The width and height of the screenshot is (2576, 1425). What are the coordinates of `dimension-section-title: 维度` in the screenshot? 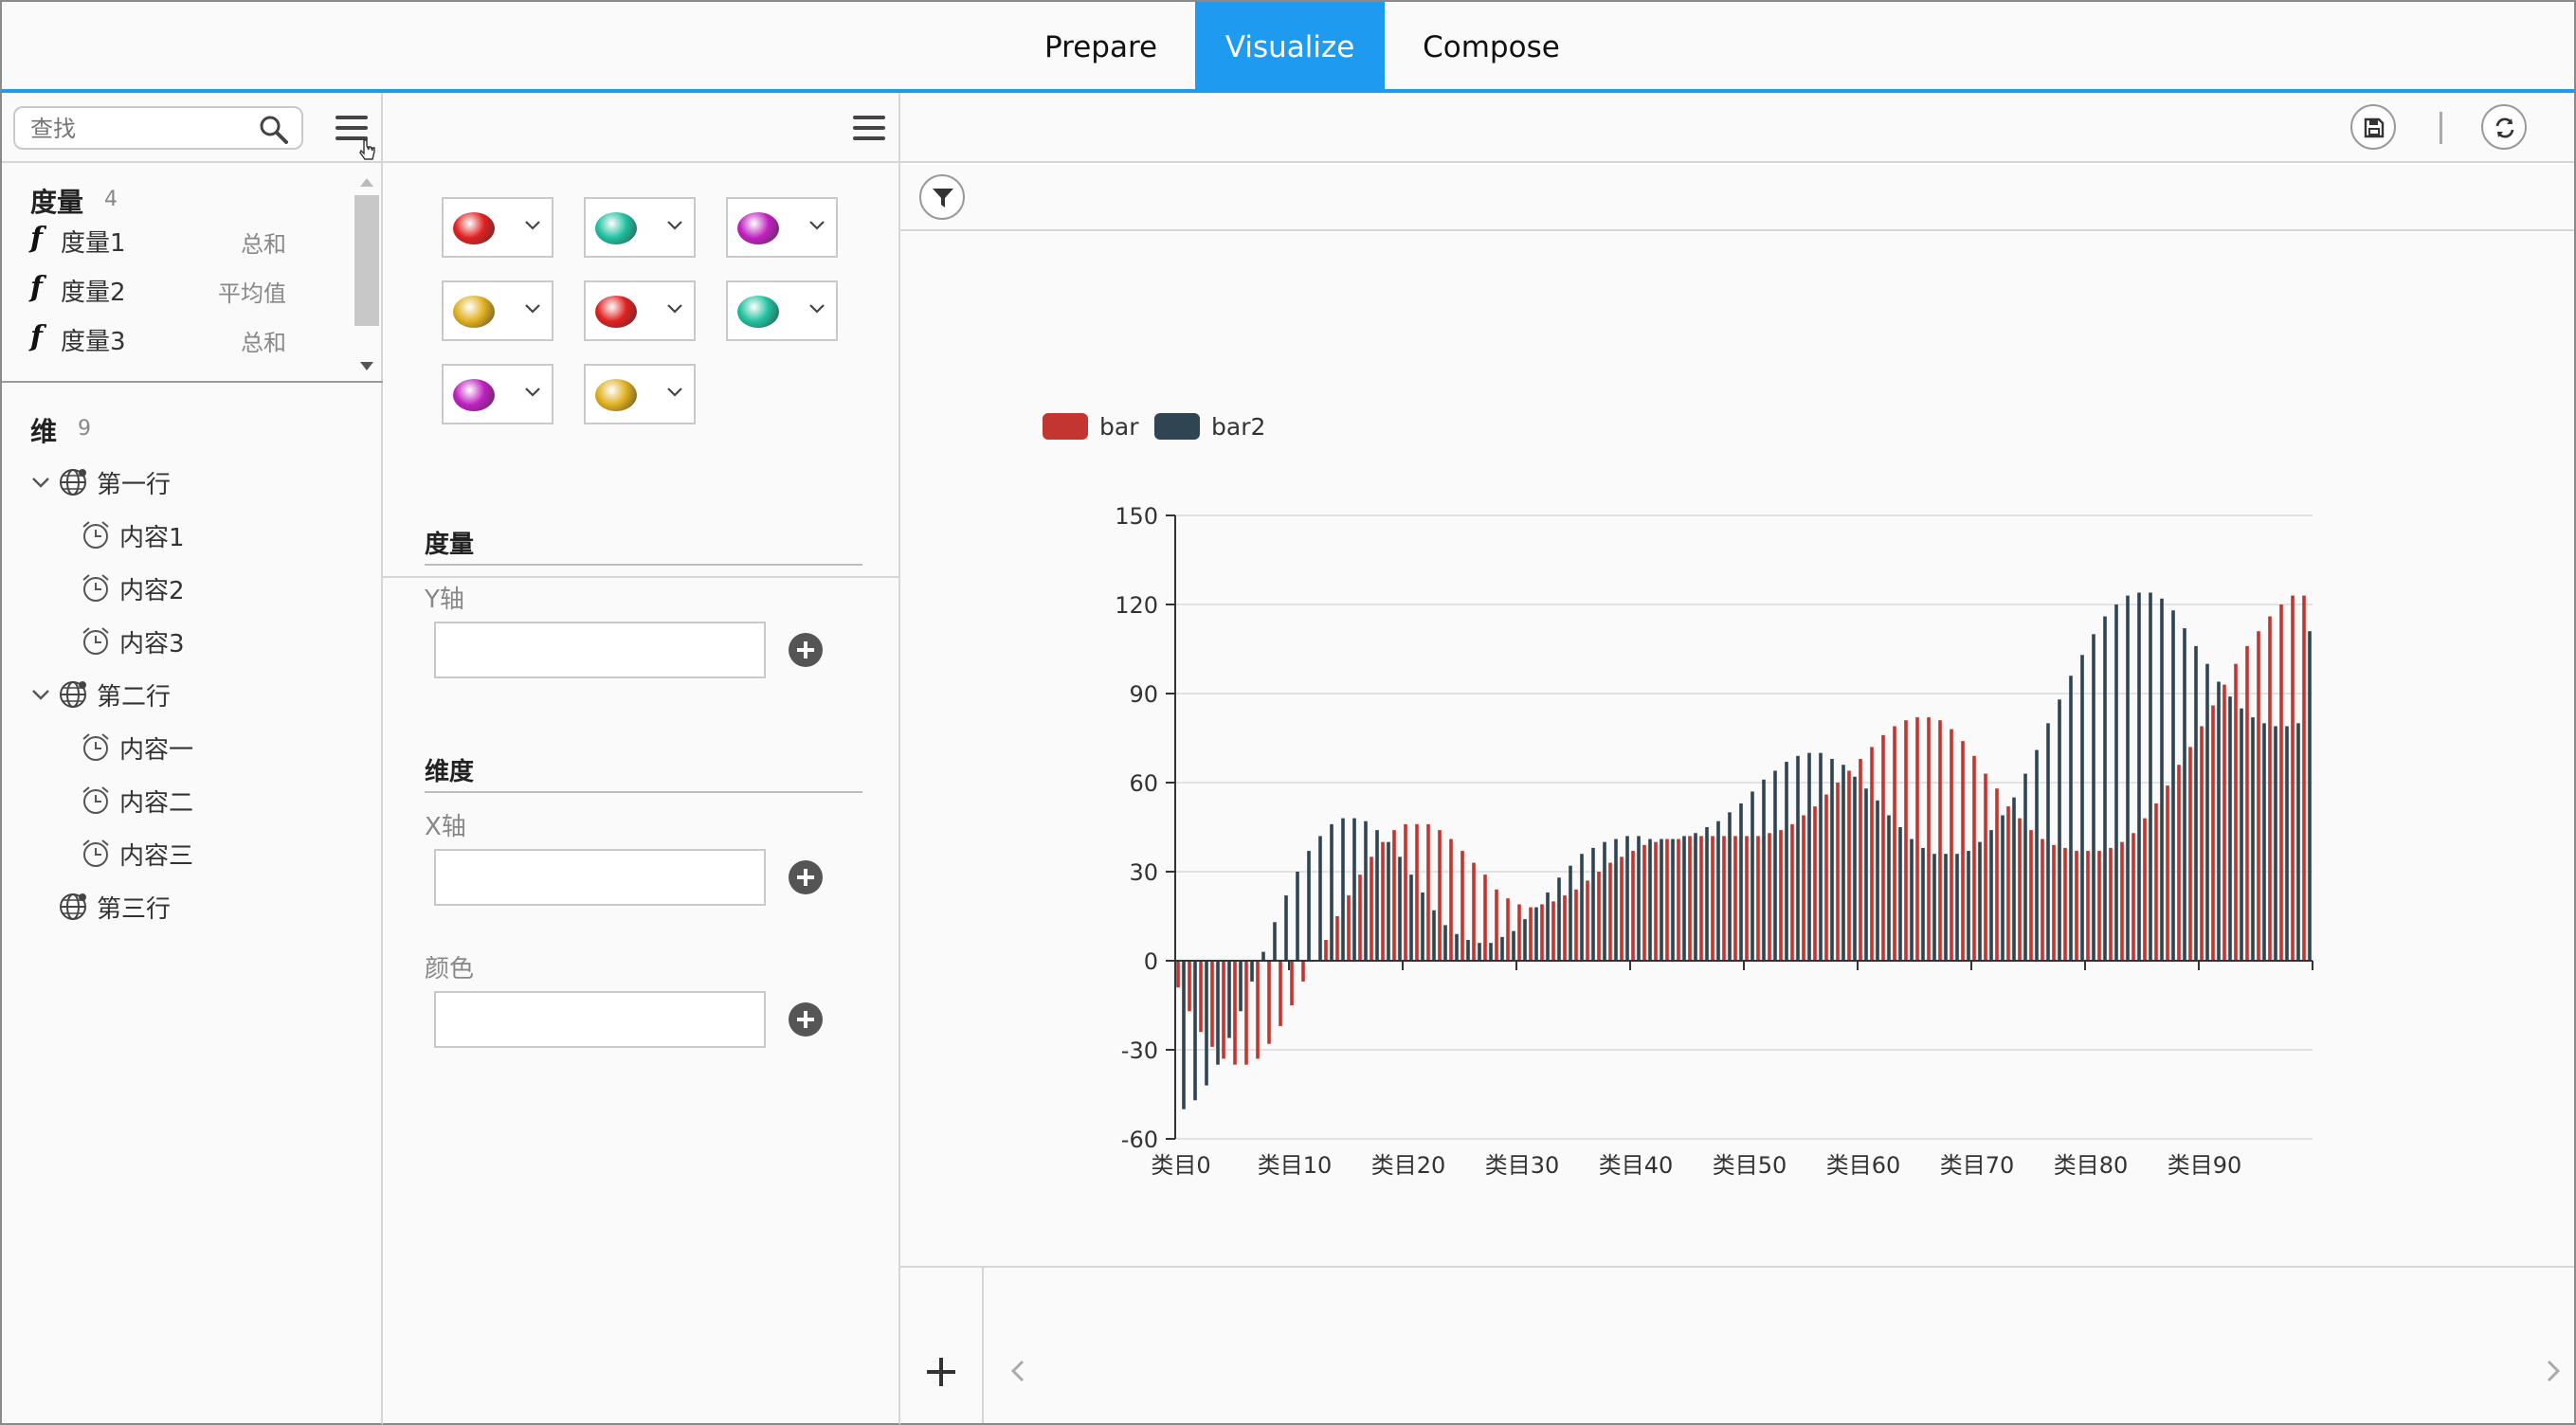 It's located at (450, 772).